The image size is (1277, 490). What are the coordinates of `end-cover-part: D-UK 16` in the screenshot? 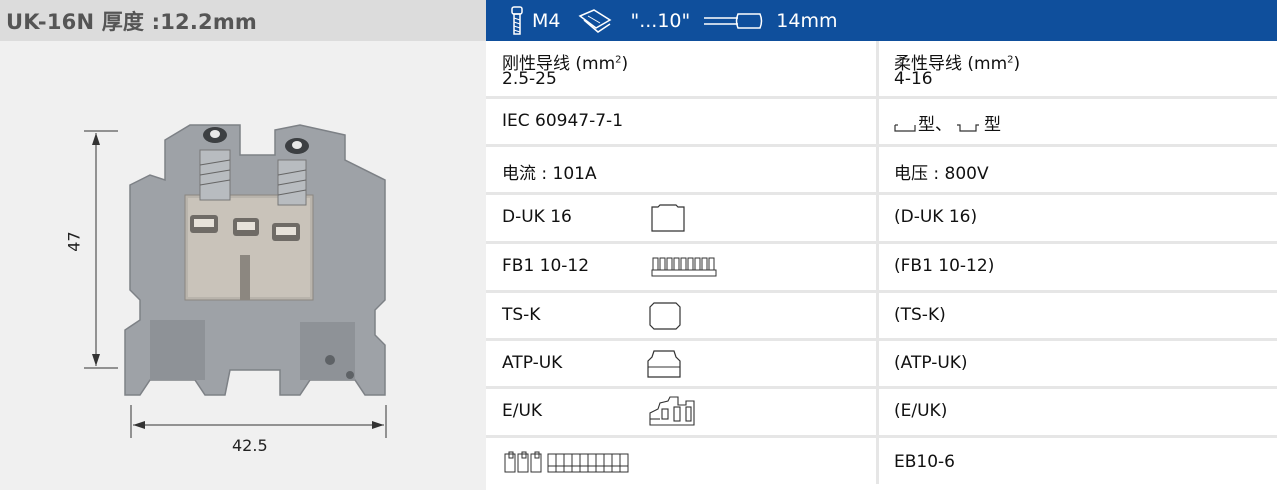 It's located at (537, 217).